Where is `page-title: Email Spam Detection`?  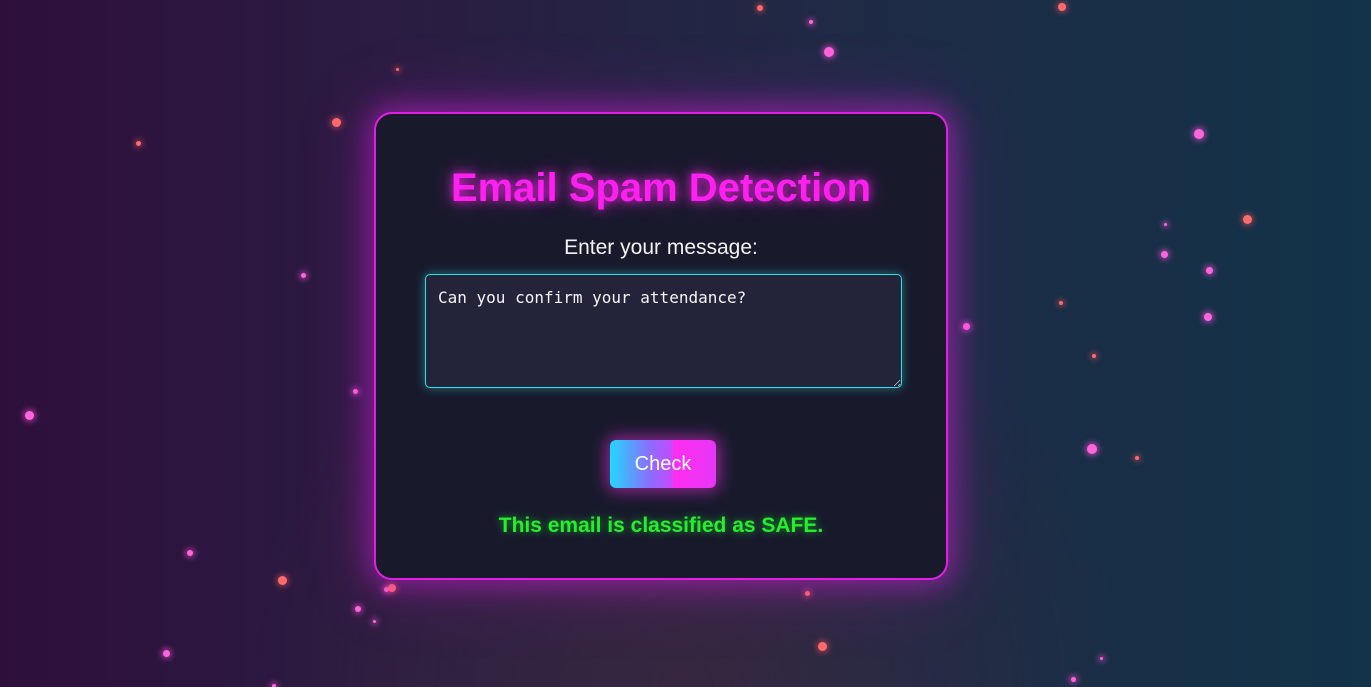 page-title: Email Spam Detection is located at coordinates (661, 188).